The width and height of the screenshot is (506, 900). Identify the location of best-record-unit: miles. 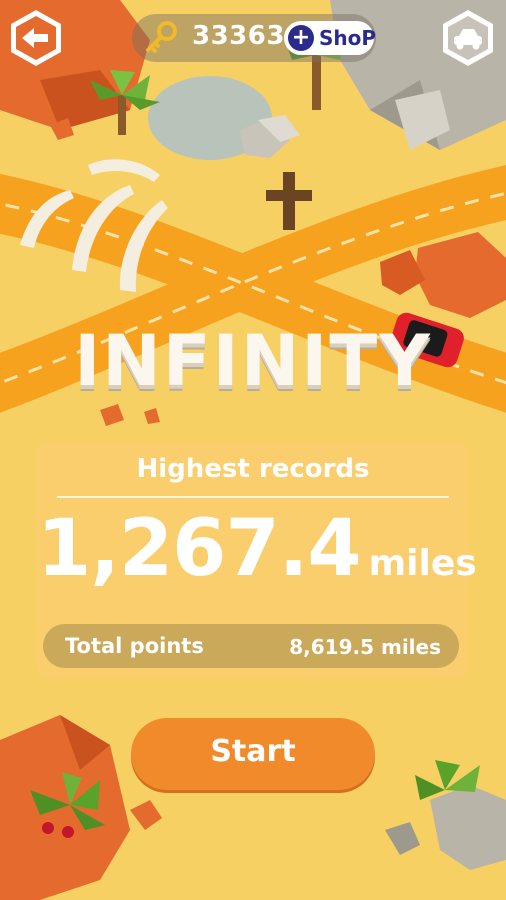
(422, 563).